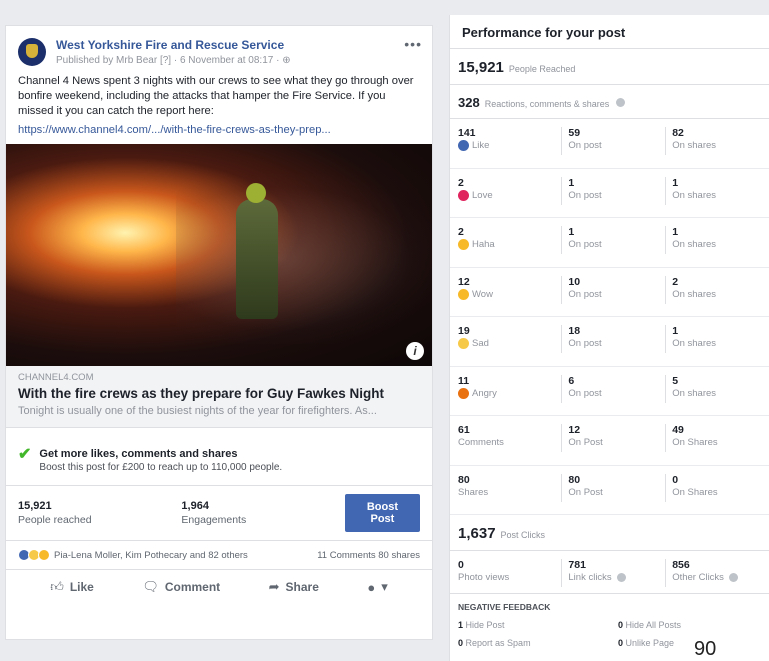 The width and height of the screenshot is (769, 661). What do you see at coordinates (32, 52) in the screenshot?
I see `page-avatar` at bounding box center [32, 52].